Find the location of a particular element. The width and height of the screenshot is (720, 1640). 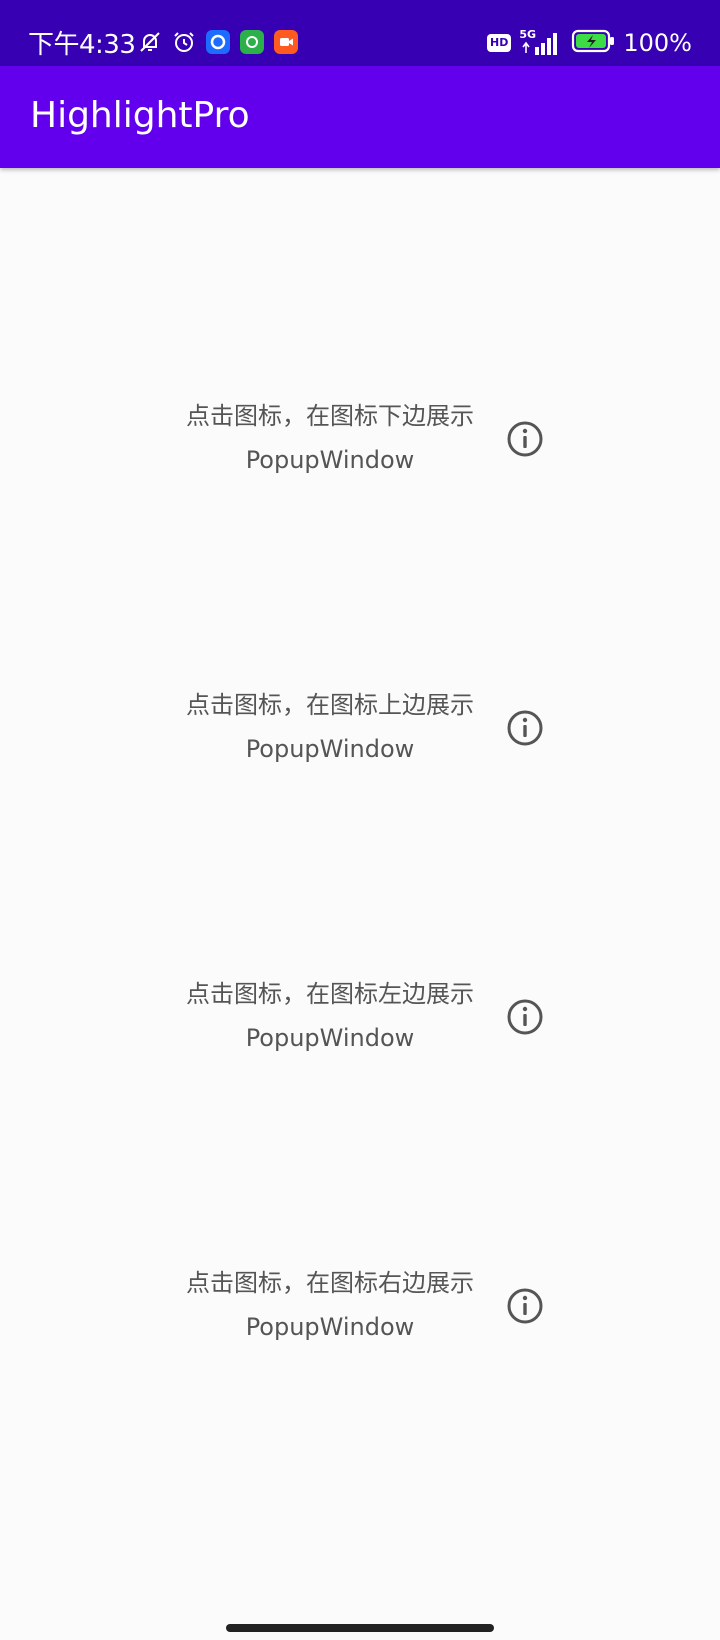

status-time: 下午4:33 is located at coordinates (82, 45).